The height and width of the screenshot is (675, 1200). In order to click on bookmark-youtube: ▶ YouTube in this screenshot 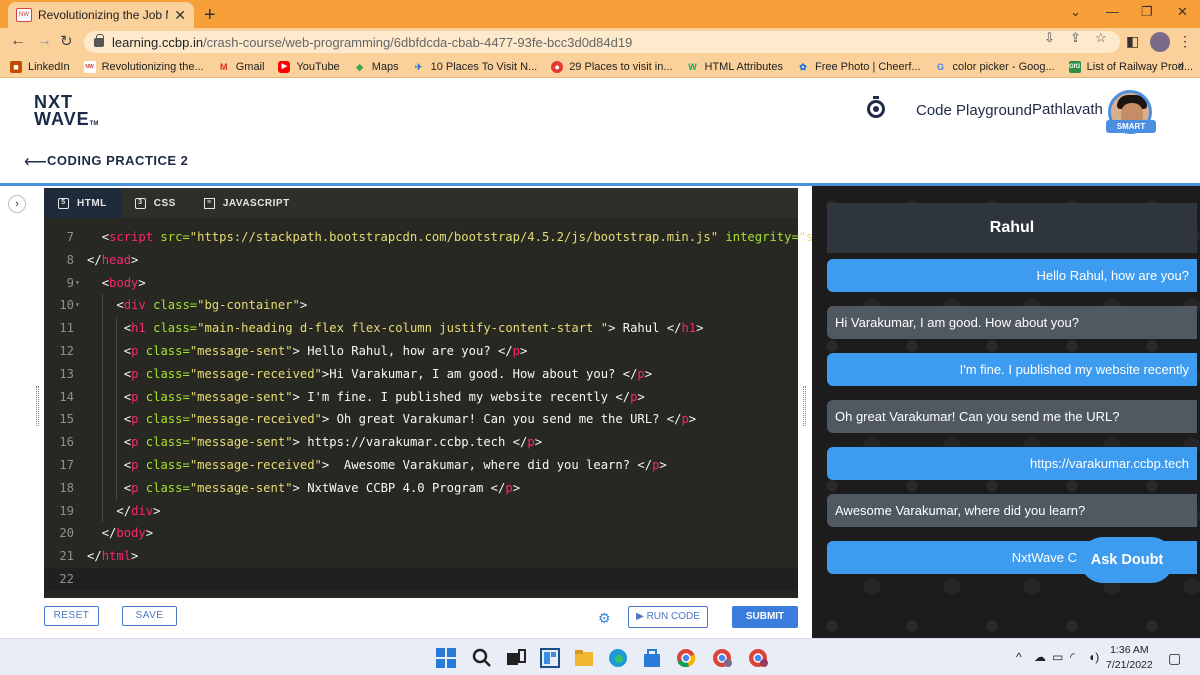, I will do `click(309, 66)`.